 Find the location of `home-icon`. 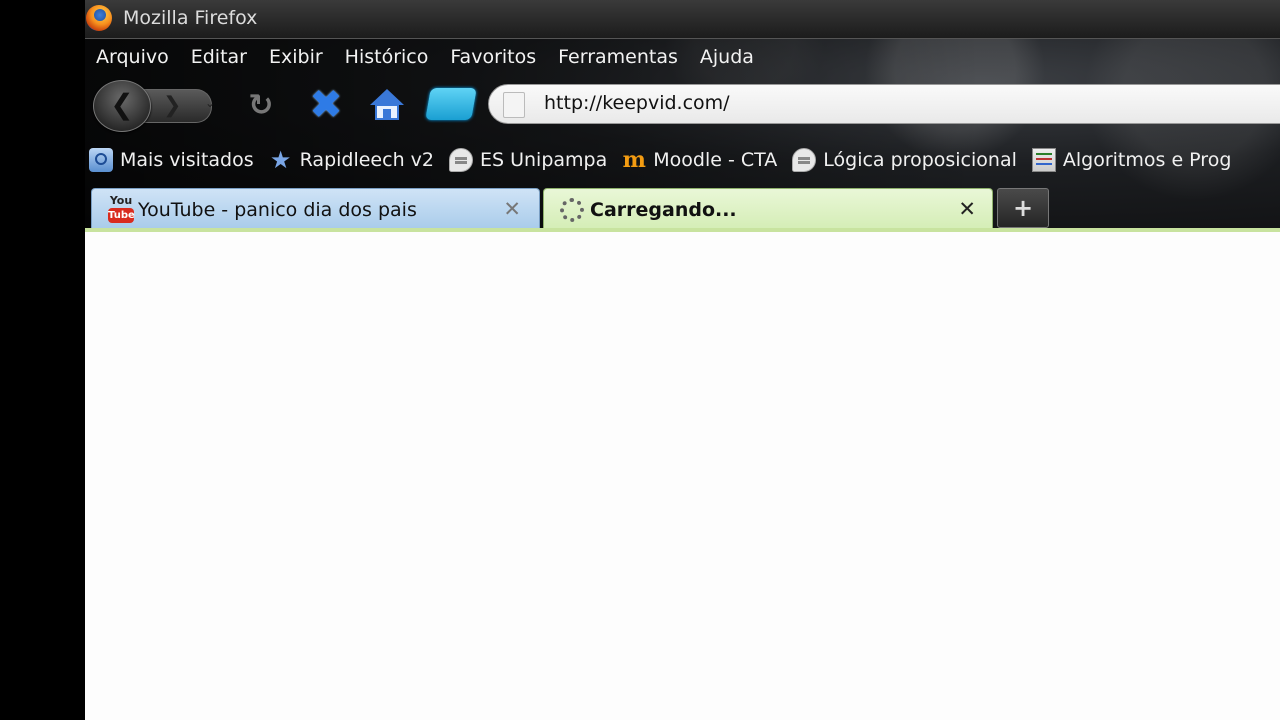

home-icon is located at coordinates (387, 97).